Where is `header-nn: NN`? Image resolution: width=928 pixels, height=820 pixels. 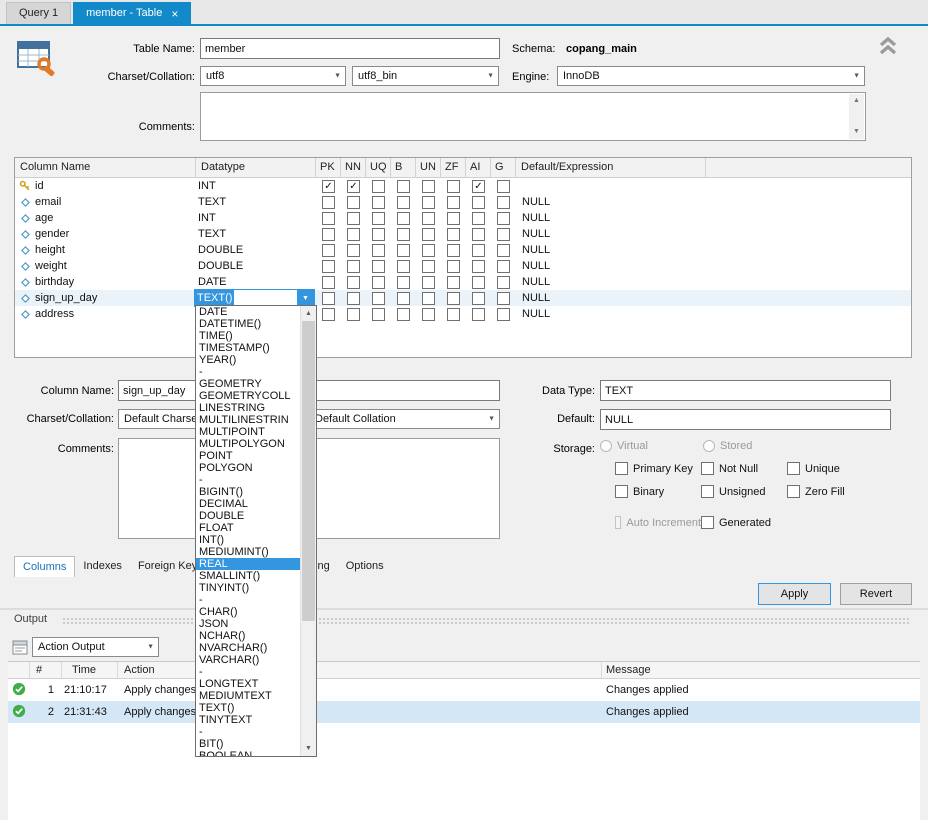
header-nn: NN is located at coordinates (353, 167).